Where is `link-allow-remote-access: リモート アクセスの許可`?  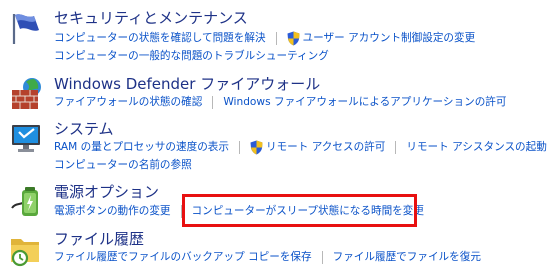 link-allow-remote-access: リモート アクセスの許可 is located at coordinates (325, 147).